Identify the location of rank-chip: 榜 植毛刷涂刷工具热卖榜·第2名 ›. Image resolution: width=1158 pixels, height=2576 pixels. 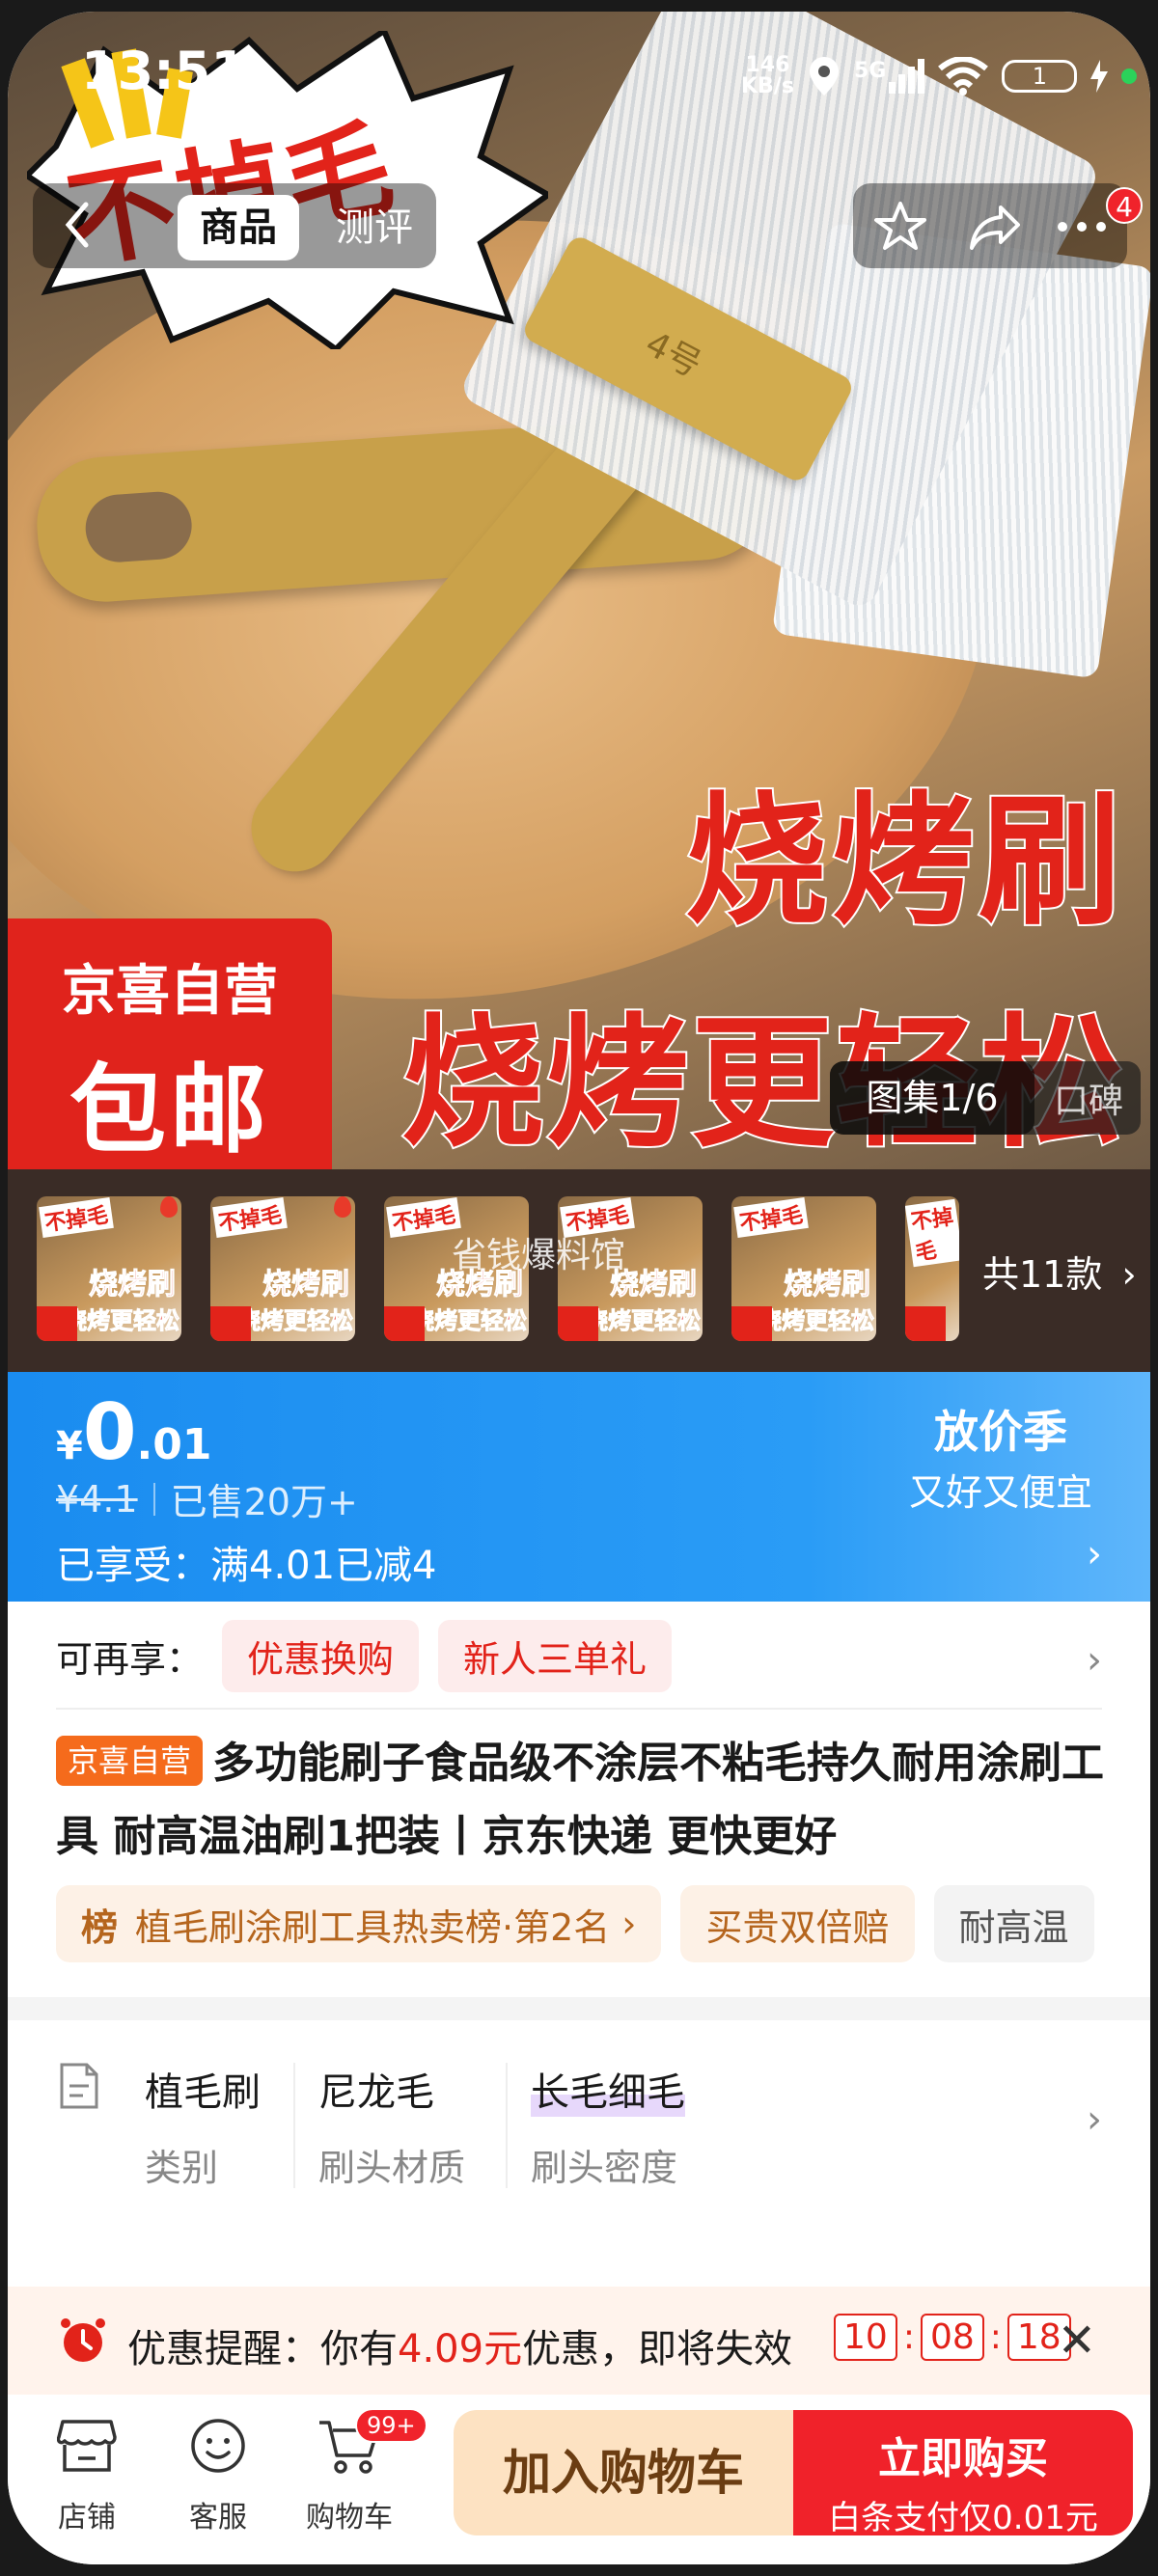
(359, 1924).